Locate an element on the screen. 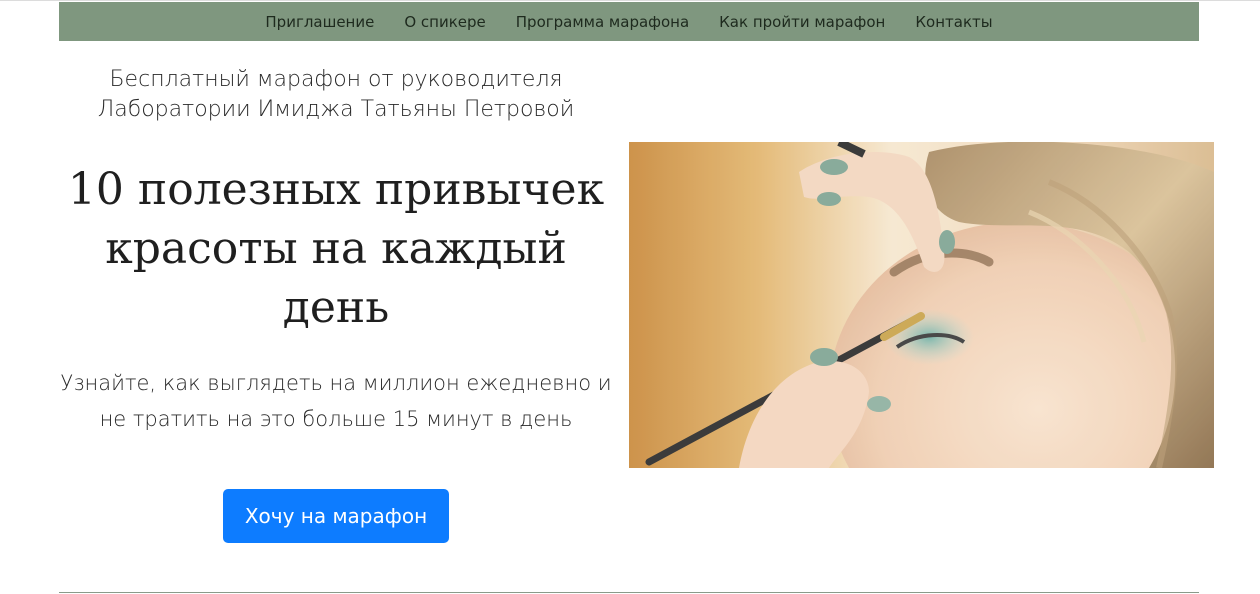 Image resolution: width=1260 pixels, height=594 pixels. section-divider is located at coordinates (629, 592).